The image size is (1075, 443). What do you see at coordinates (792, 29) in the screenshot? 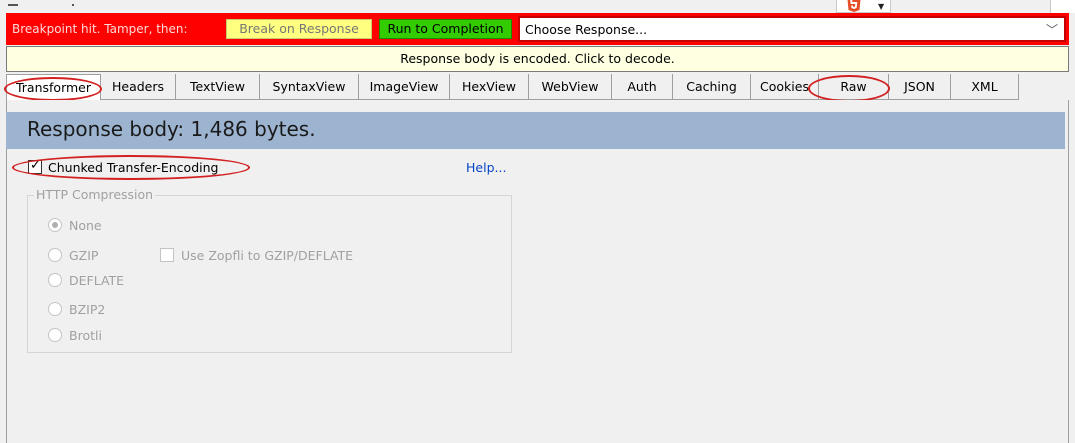
I see `choose-response-dropdown: Choose Response... ﹀` at bounding box center [792, 29].